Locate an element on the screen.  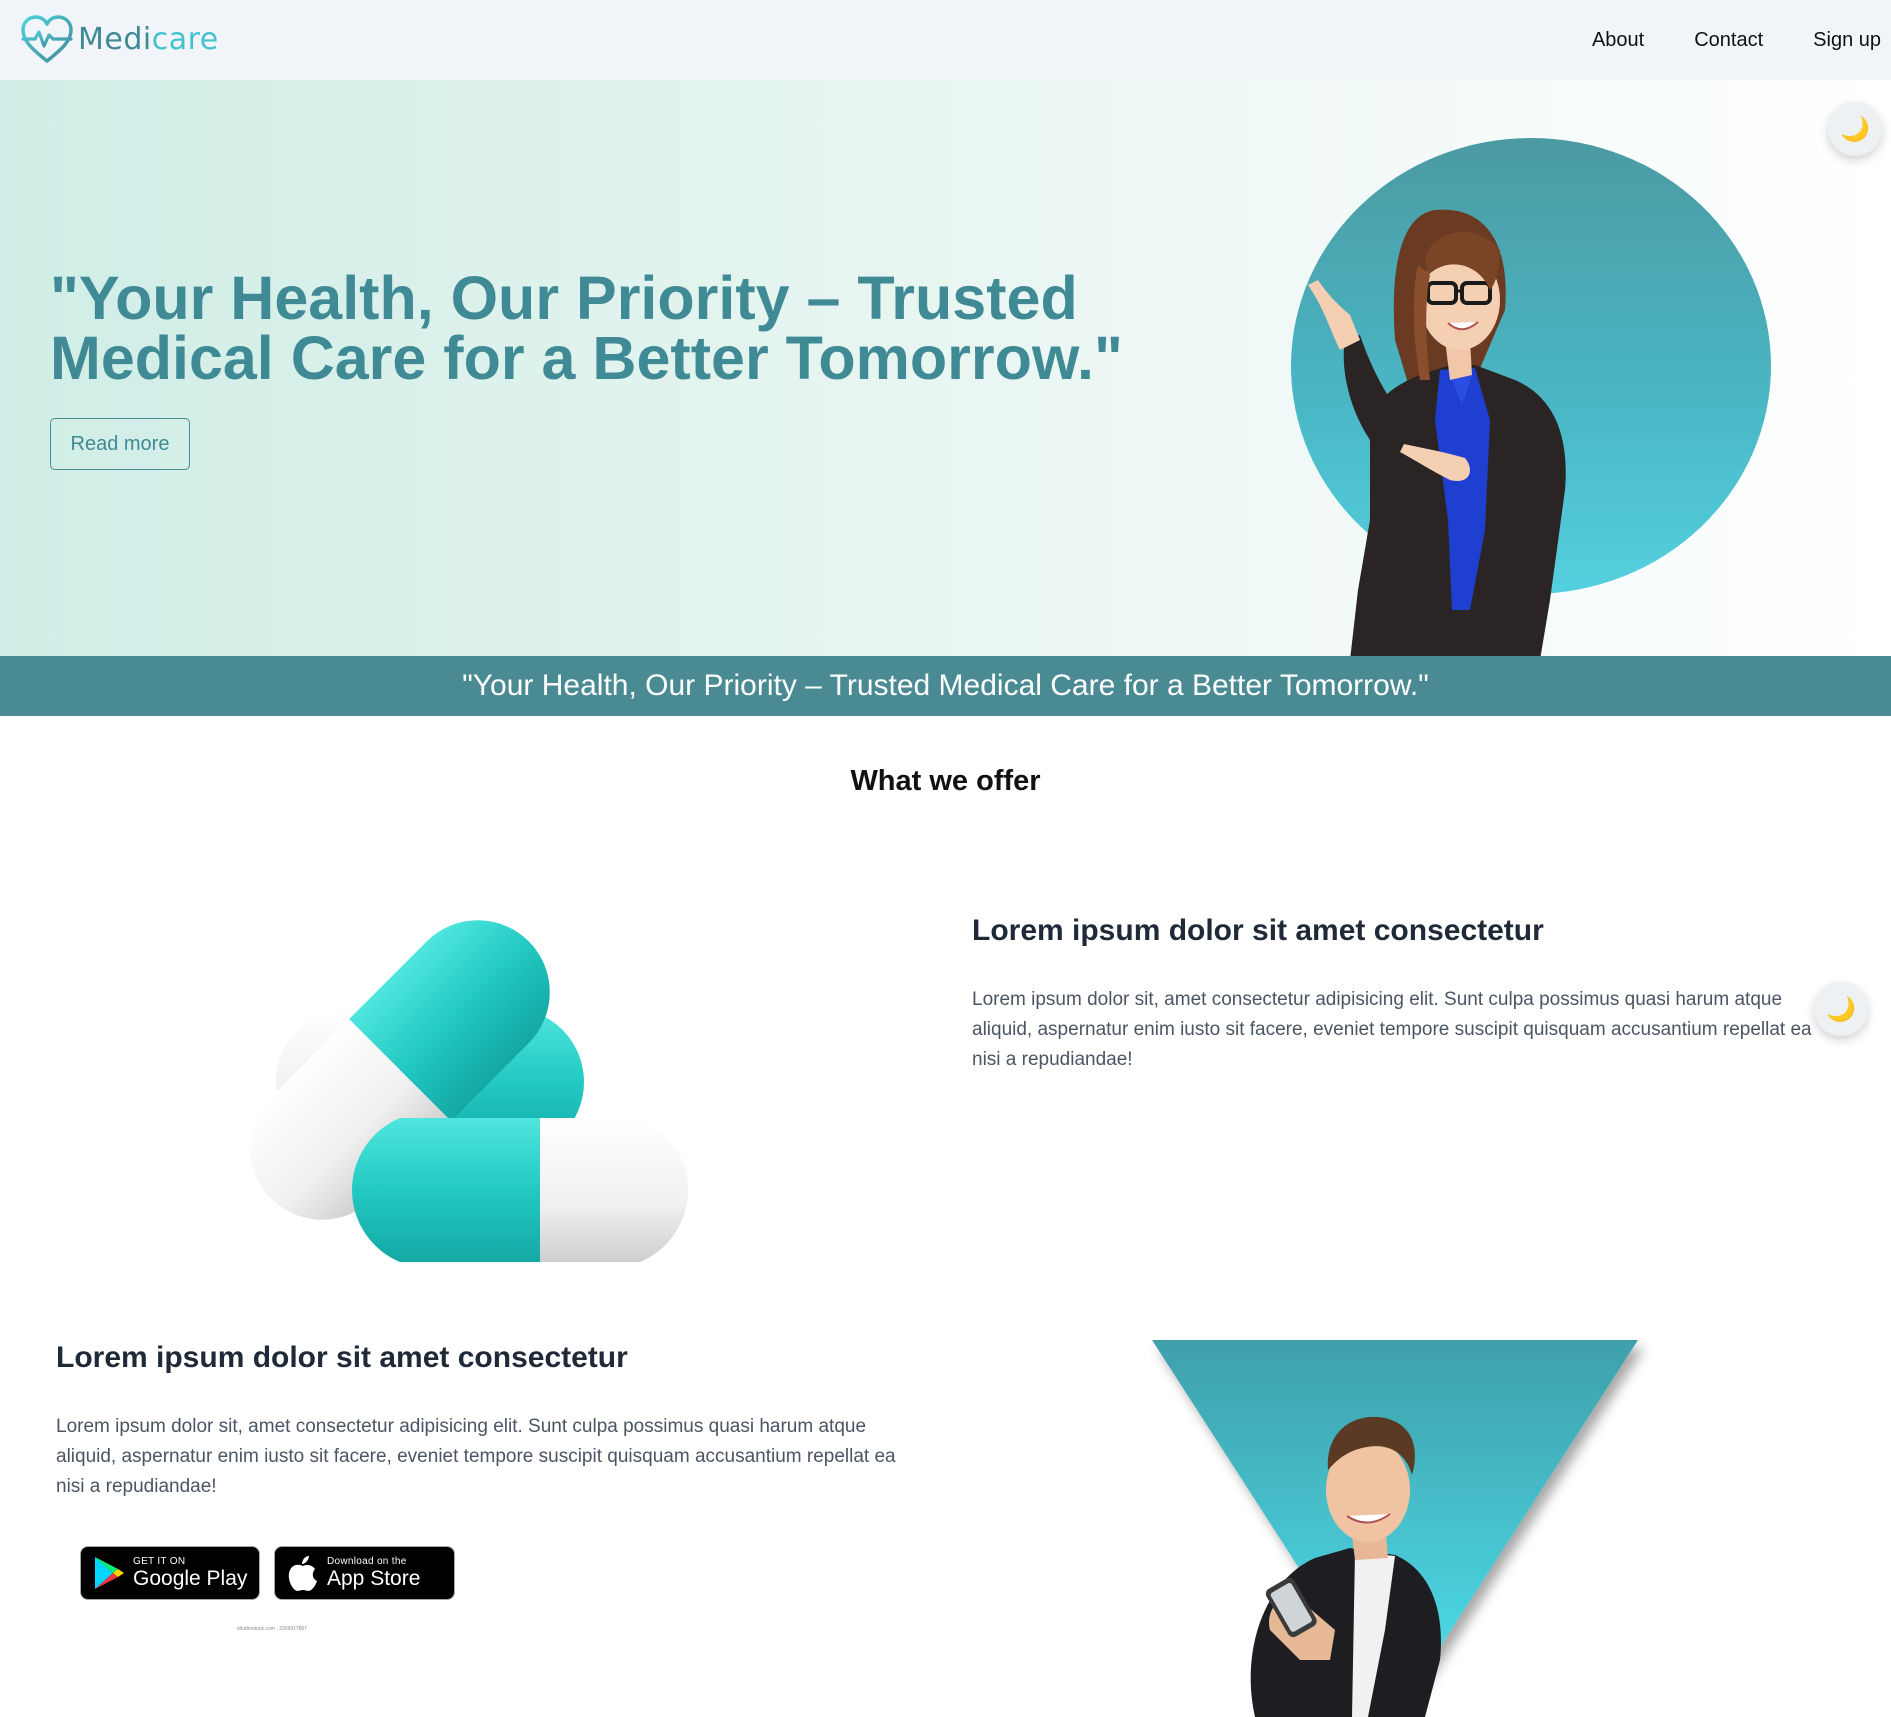
brand-name-part1: Medi is located at coordinates (115, 39).